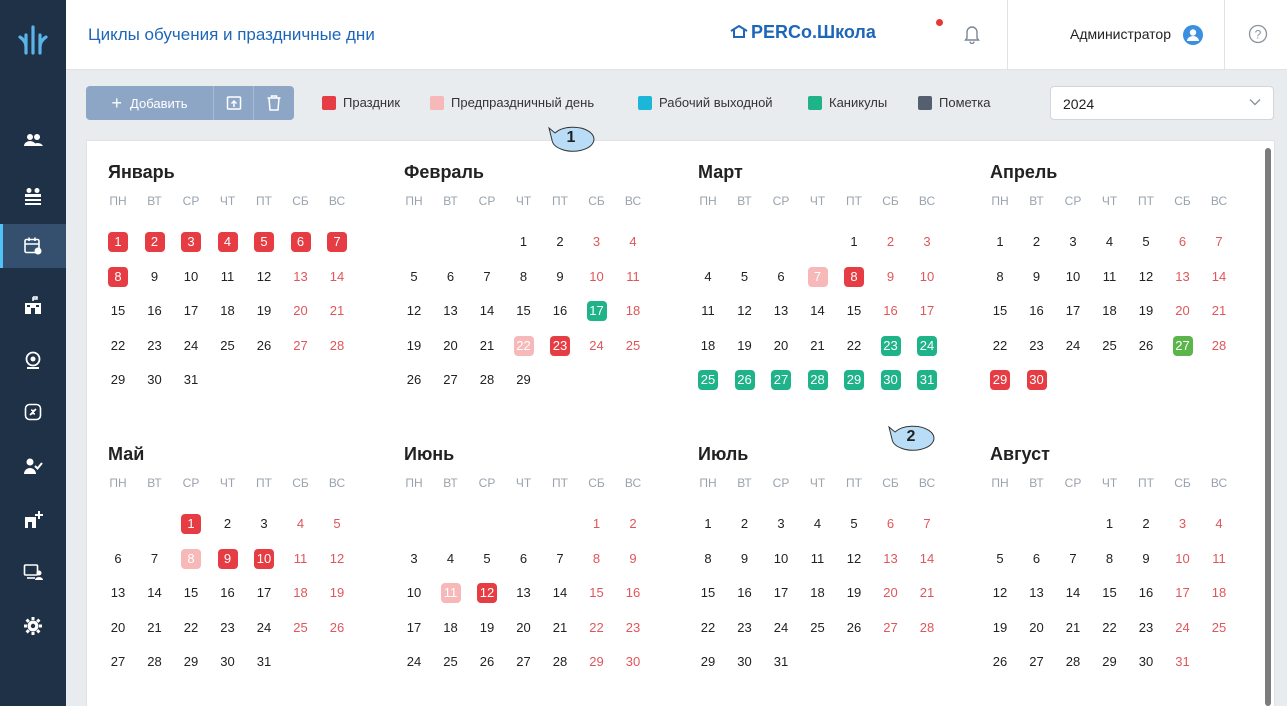 The image size is (1287, 706). Describe the element at coordinates (274, 103) in the screenshot. I see `delete-button` at that location.